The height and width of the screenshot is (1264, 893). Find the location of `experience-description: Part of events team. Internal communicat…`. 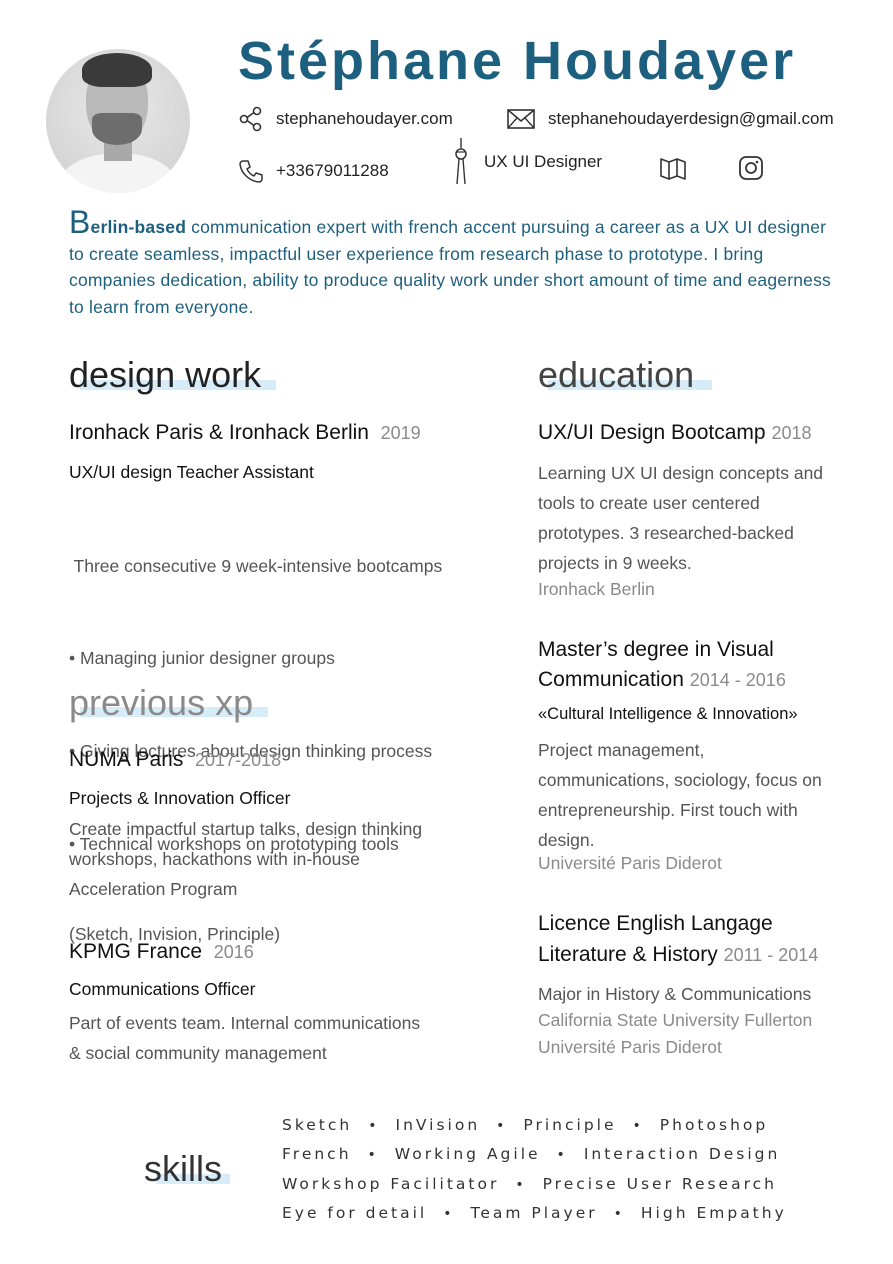

experience-description: Part of events team. Internal communicat… is located at coordinates (244, 1038).